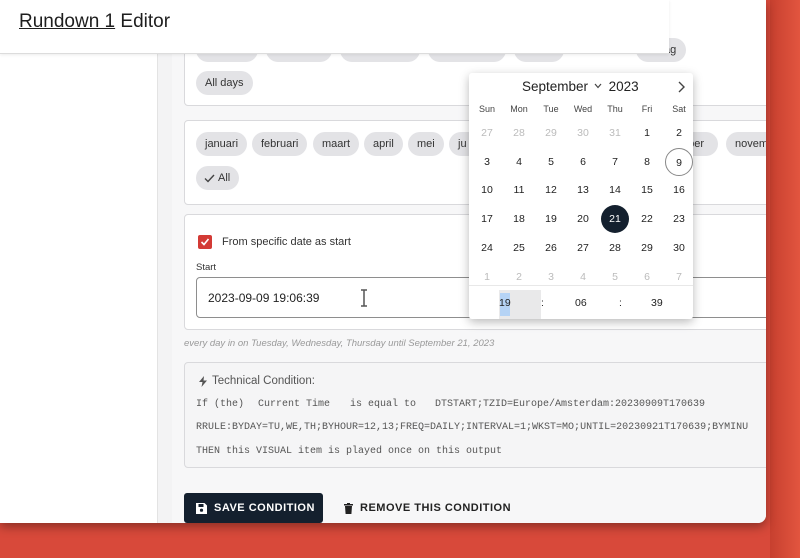 The width and height of the screenshot is (800, 558). I want to click on calendar-day: 25, so click(519, 248).